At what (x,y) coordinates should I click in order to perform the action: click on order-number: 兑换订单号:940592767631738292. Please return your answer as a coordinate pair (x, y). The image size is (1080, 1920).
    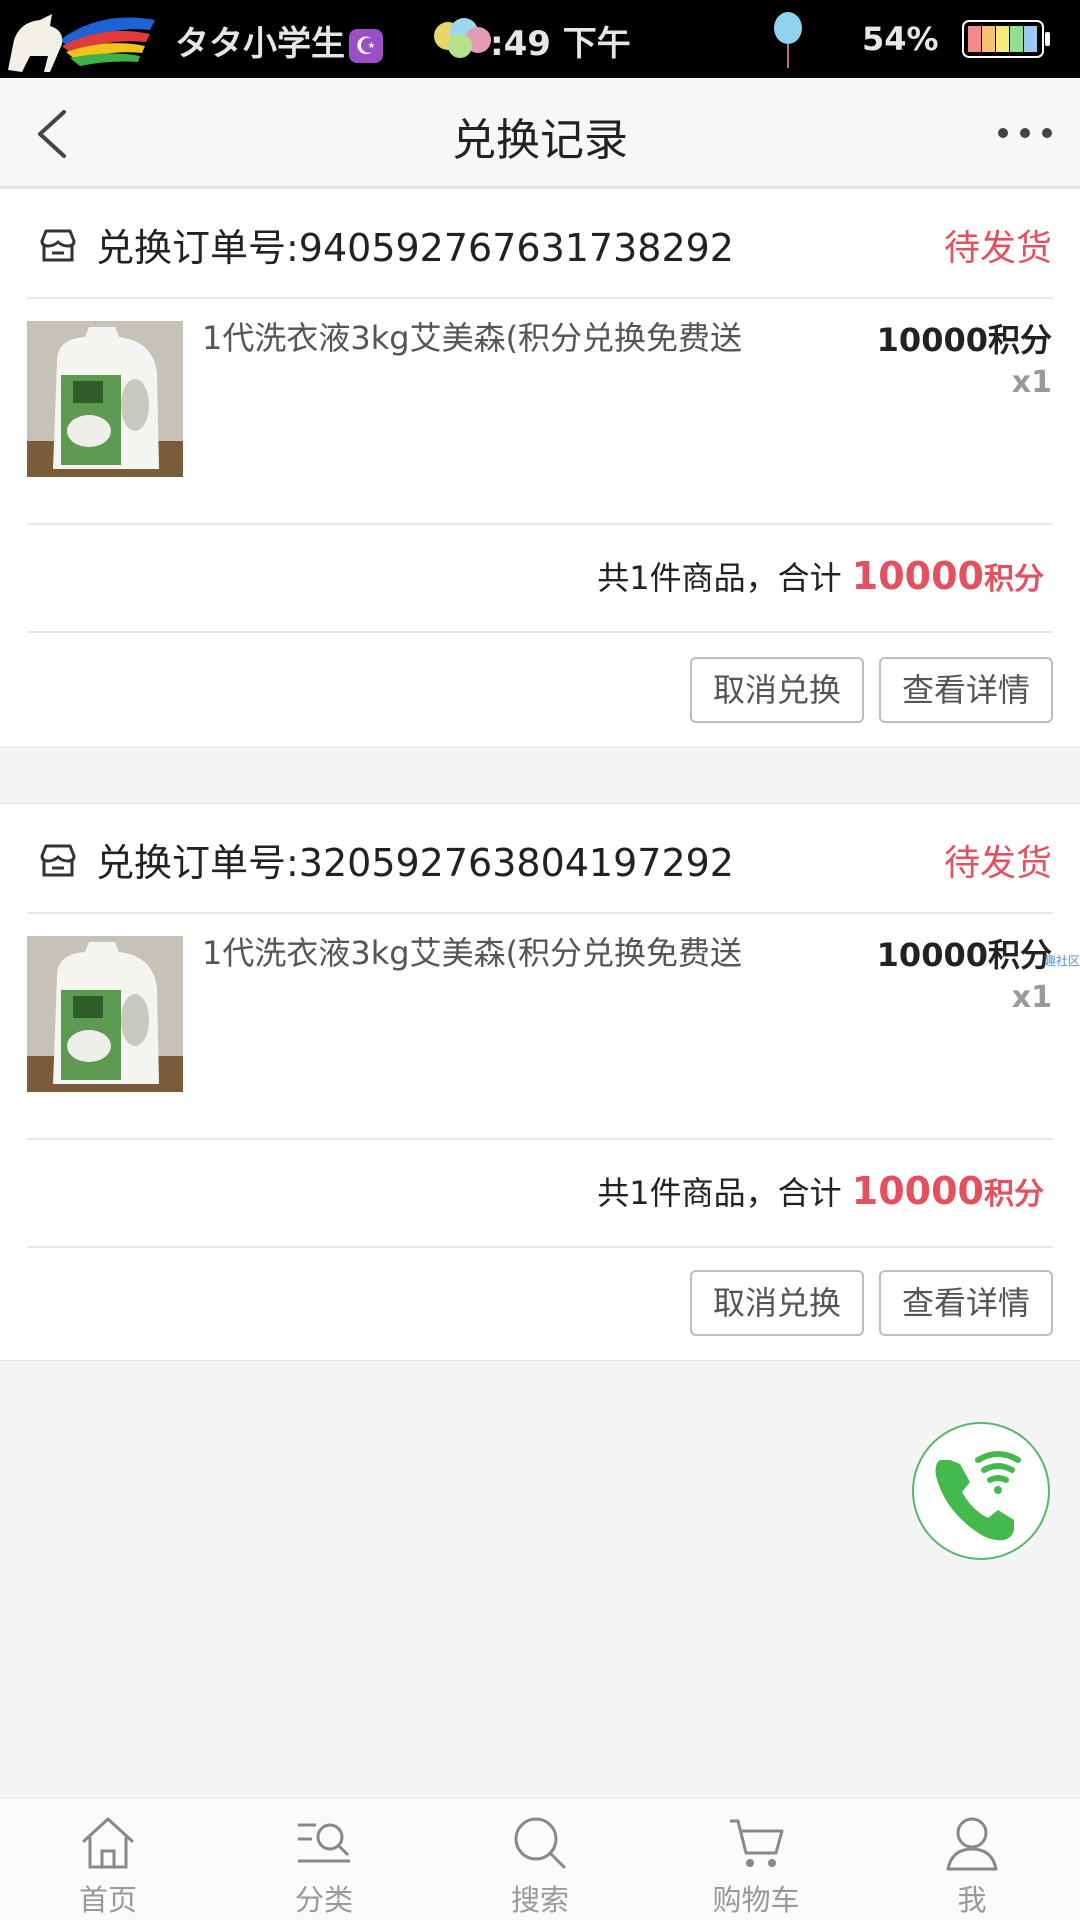
    Looking at the image, I should click on (415, 248).